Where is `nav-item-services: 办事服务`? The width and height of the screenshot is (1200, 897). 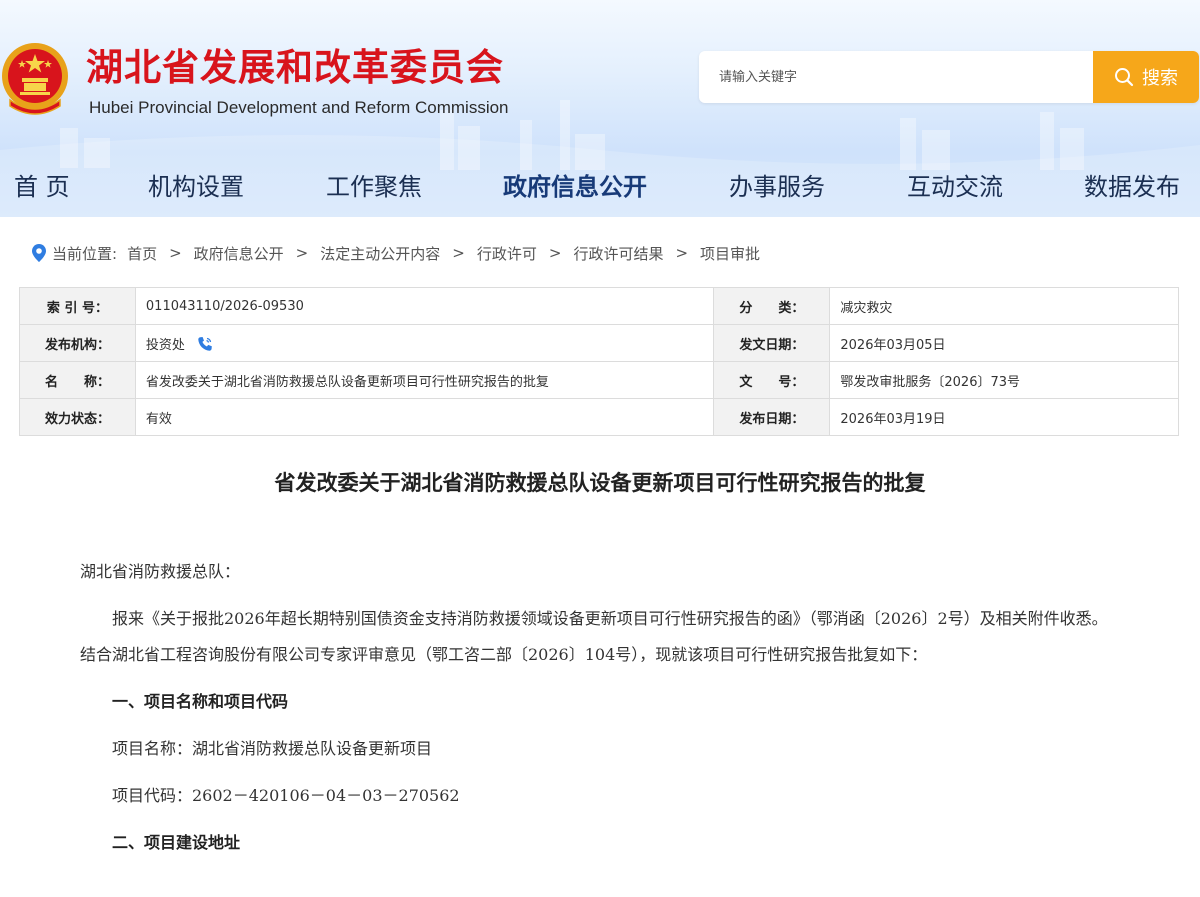
nav-item-services: 办事服务 is located at coordinates (777, 187).